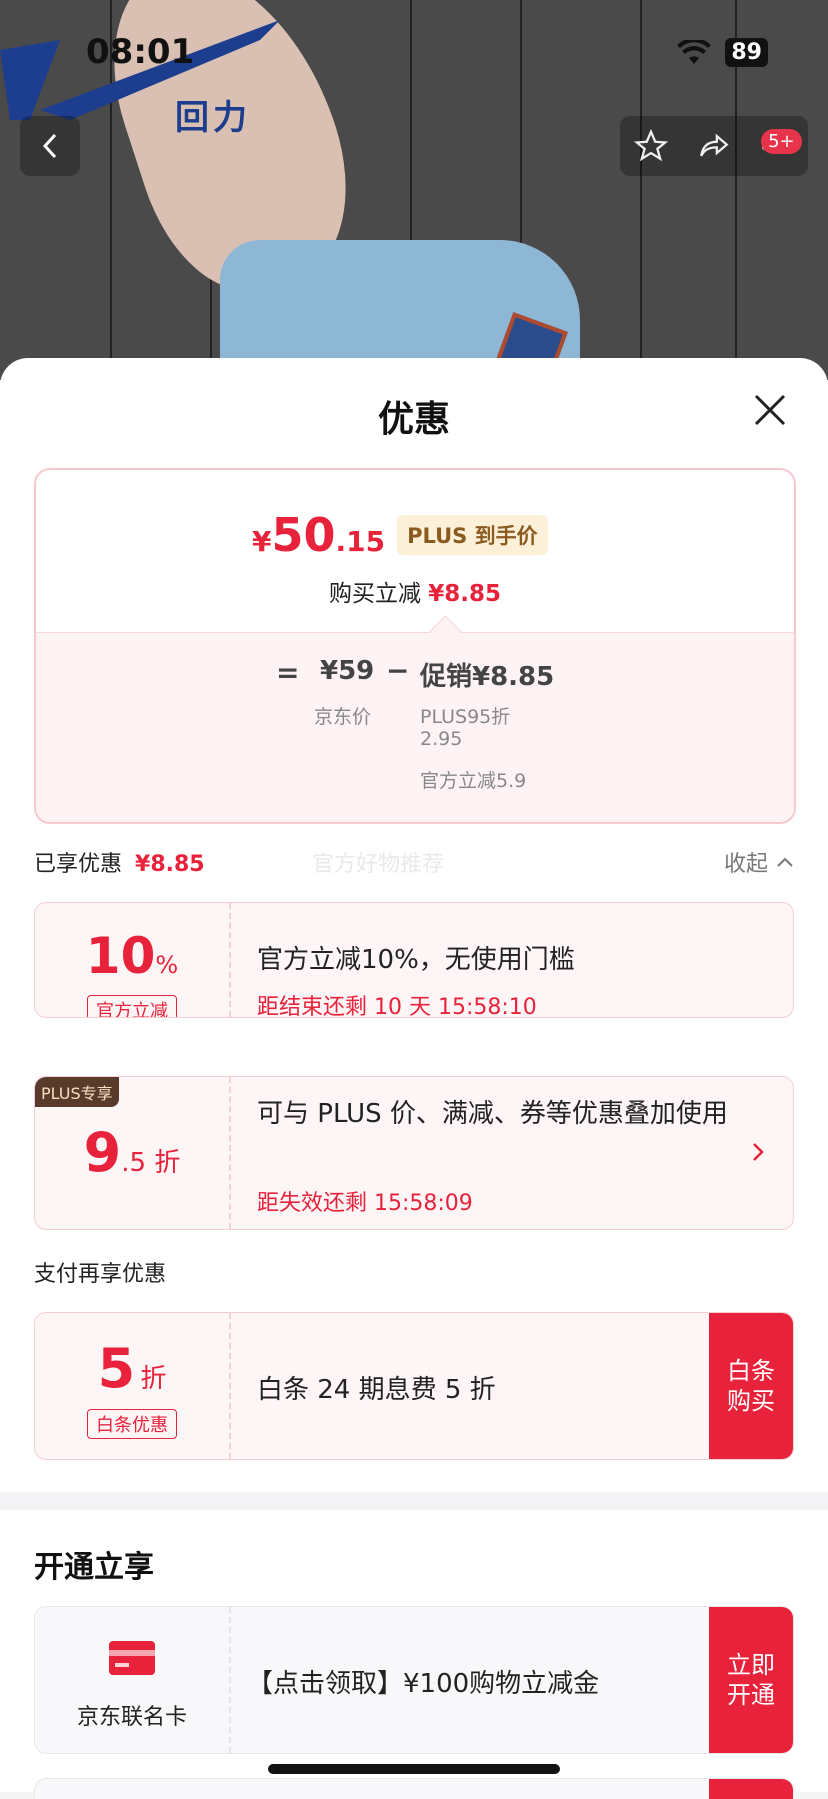 Image resolution: width=828 pixels, height=1799 pixels. What do you see at coordinates (343, 717) in the screenshot?
I see `jd-price-label: 京东价` at bounding box center [343, 717].